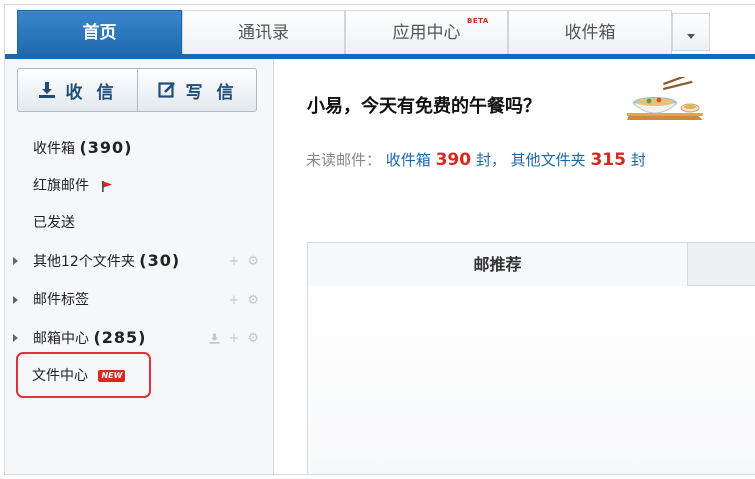  I want to click on add-folder-icon: +, so click(233, 261).